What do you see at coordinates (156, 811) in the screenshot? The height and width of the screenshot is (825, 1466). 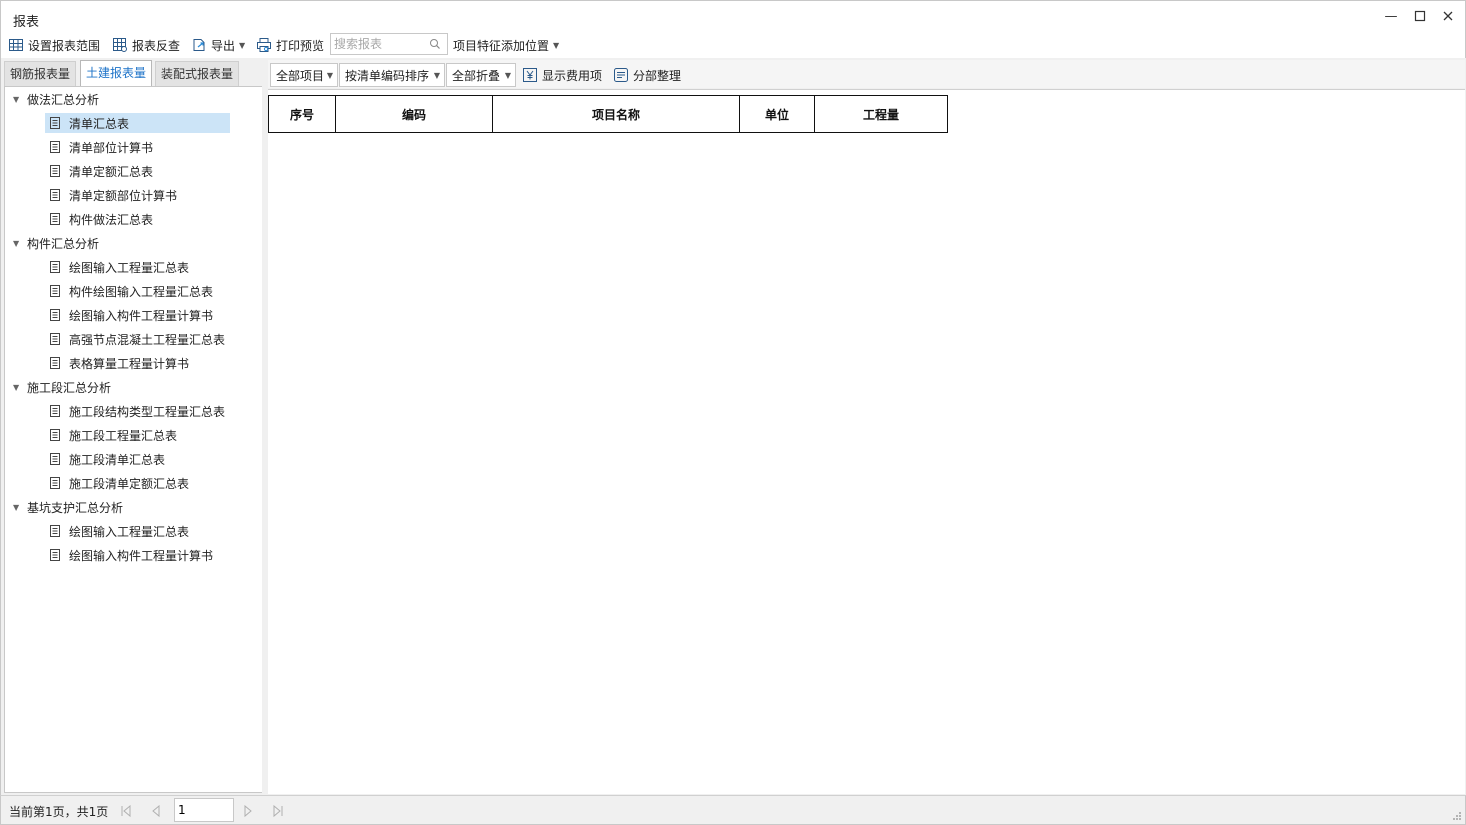 I see `prev-page-icon` at bounding box center [156, 811].